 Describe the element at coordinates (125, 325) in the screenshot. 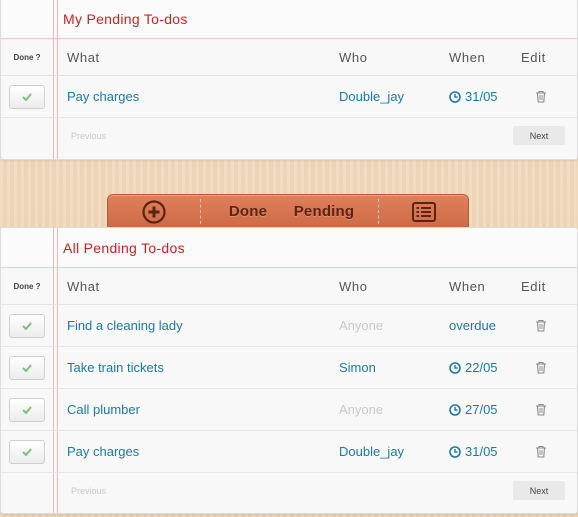

I see `todo-title-link: Find a cleaning lady` at that location.